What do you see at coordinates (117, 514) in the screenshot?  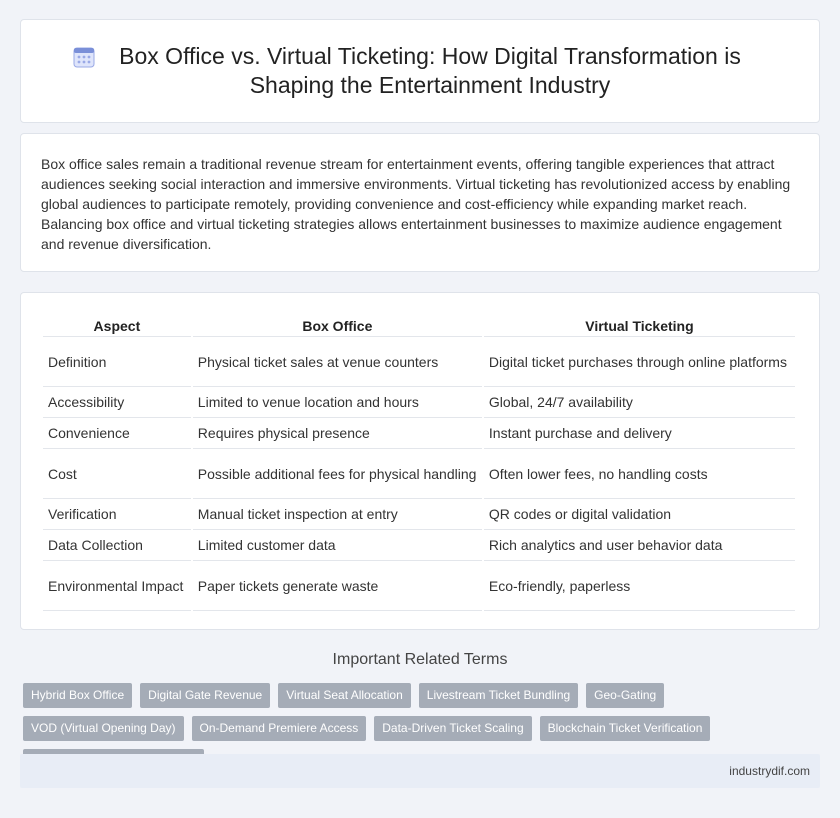 I see `table-cell: Verification` at bounding box center [117, 514].